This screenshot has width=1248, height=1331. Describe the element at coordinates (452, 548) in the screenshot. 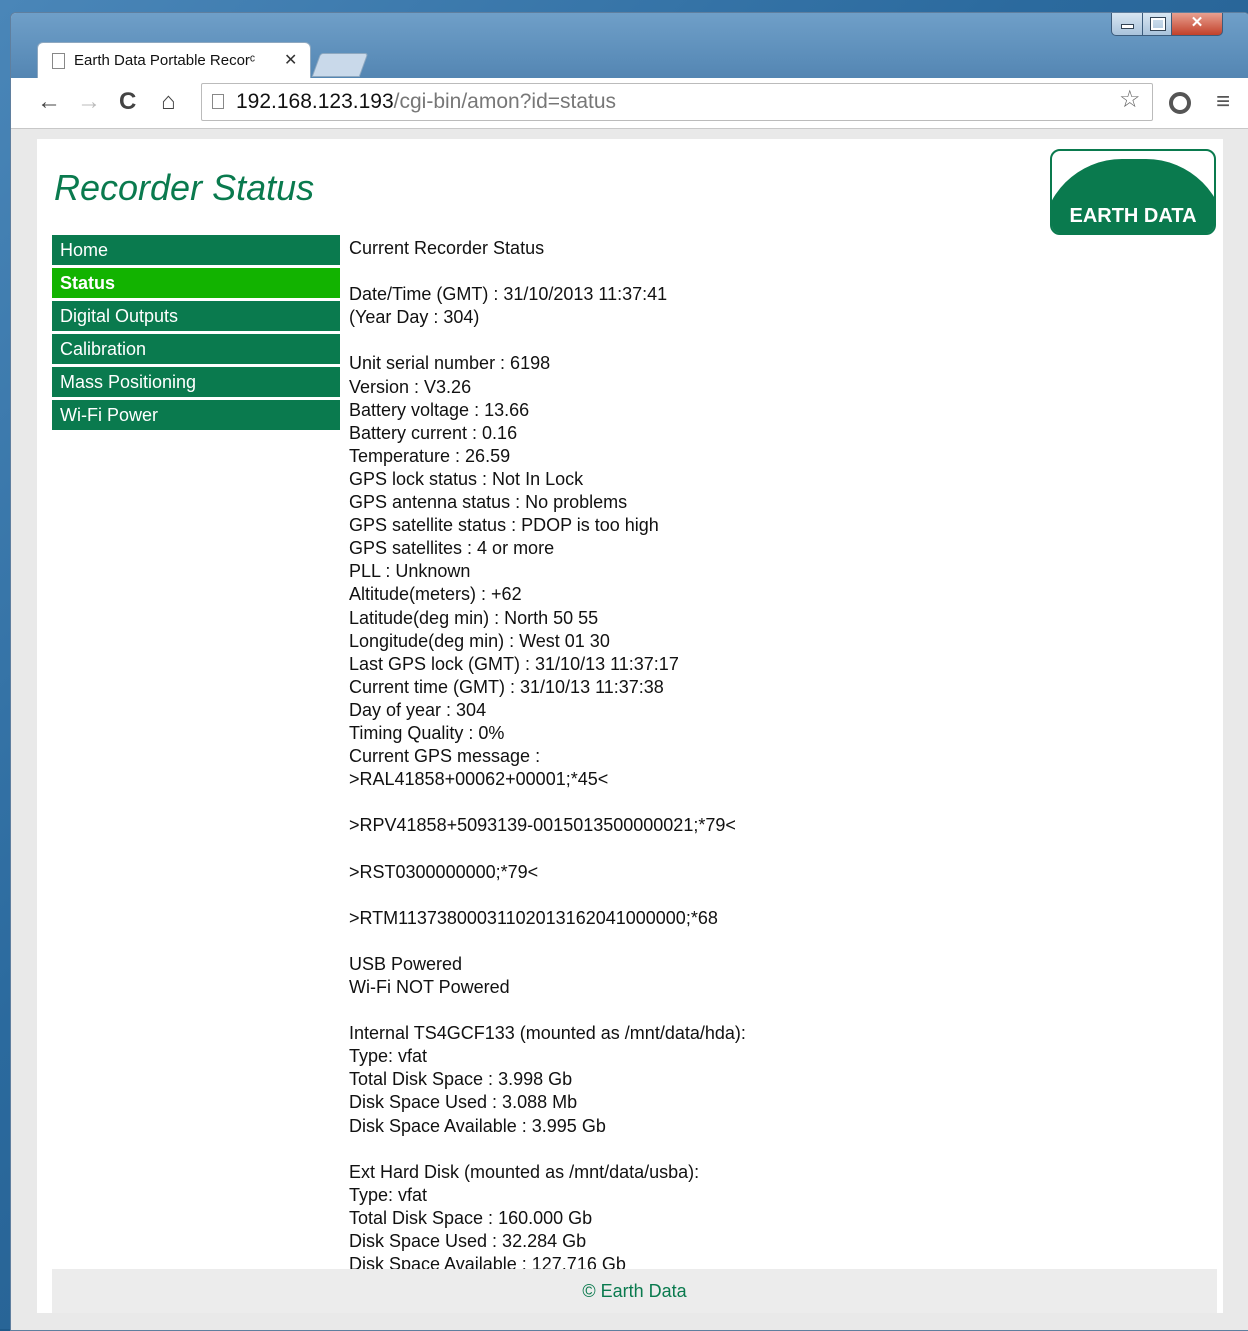

I see `status-line: GPS satellites : 4 or more` at that location.